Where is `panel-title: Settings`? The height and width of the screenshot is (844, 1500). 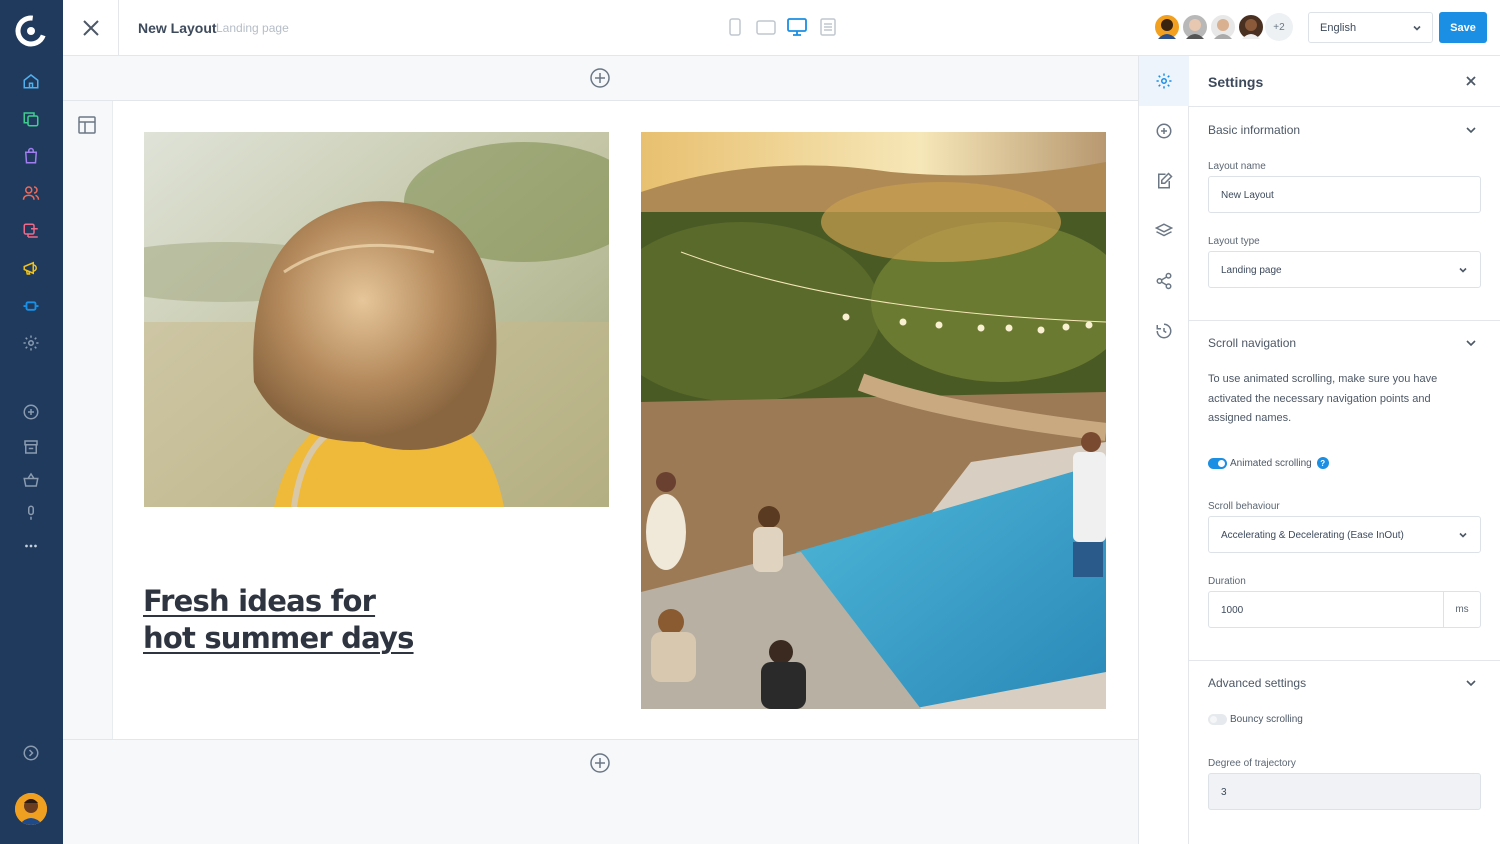
panel-title: Settings is located at coordinates (1236, 82).